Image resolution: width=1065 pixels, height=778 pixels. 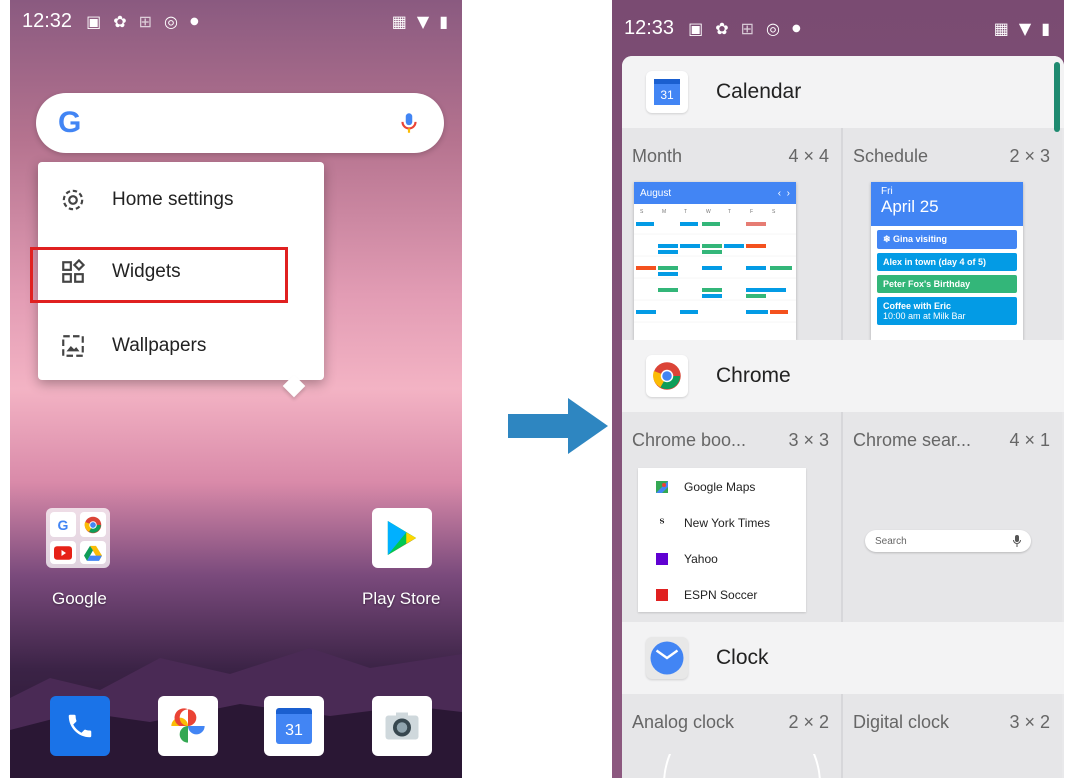 I want to click on widget-size: 3 × 2, so click(x=1029, y=722).